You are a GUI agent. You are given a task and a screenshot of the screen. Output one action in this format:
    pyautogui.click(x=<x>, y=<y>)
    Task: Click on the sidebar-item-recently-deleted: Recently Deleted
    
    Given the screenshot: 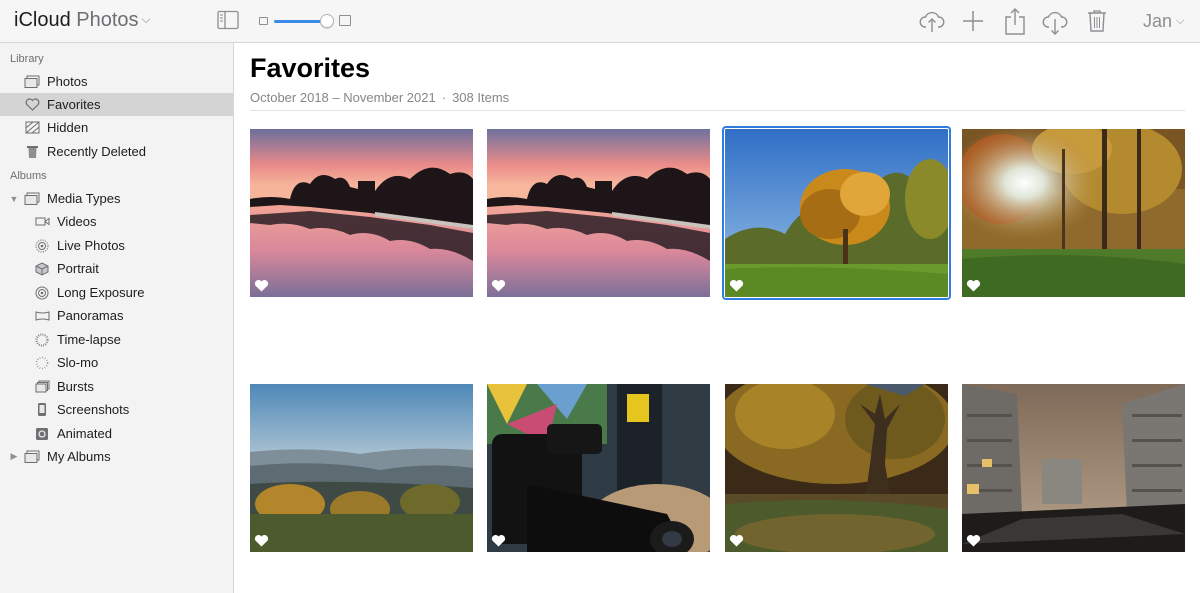 What is the action you would take?
    pyautogui.click(x=116, y=151)
    